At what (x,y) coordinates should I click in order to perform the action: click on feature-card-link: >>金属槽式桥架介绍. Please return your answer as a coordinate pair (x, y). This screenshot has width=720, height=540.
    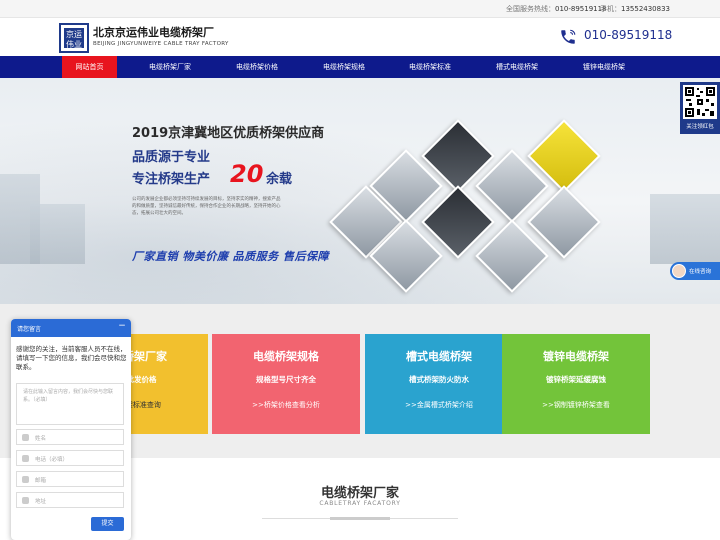
    Looking at the image, I should click on (439, 405).